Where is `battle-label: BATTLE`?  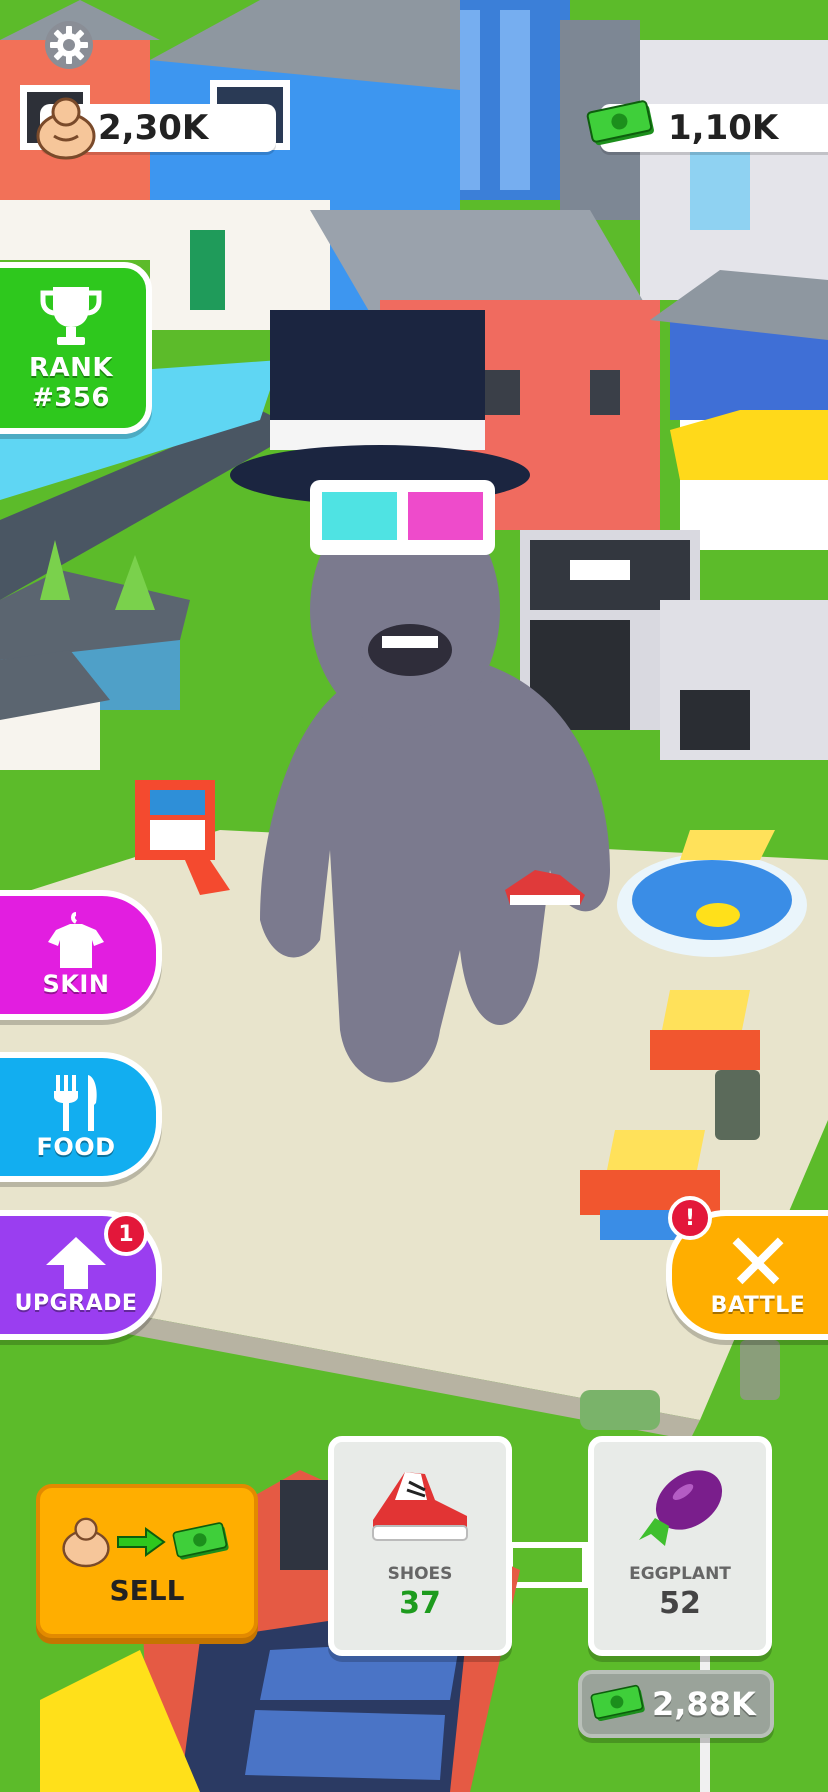
battle-label: BATTLE is located at coordinates (758, 1305).